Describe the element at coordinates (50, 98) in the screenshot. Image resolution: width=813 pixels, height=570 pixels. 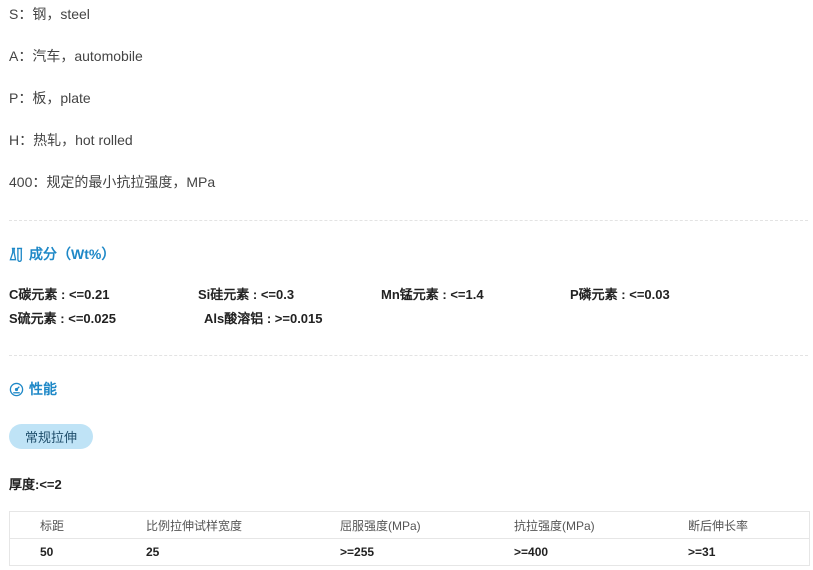
I see `definition-p: P：板，plate` at that location.